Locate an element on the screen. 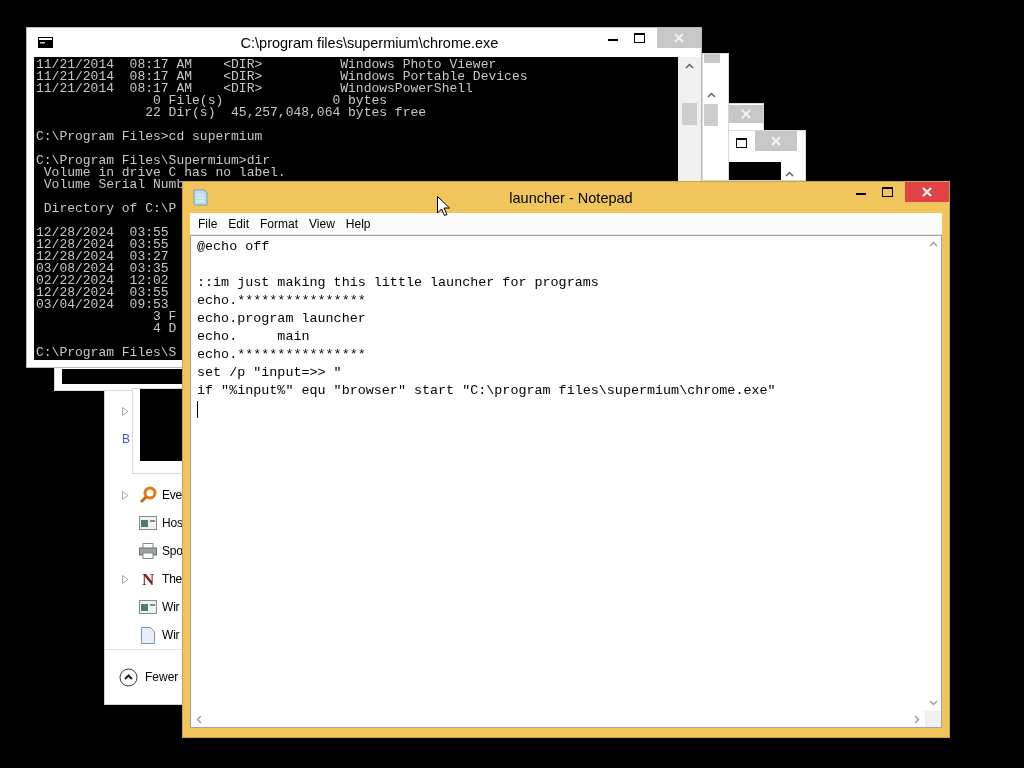 The height and width of the screenshot is (768, 1024). menu-item: Format is located at coordinates (279, 223).